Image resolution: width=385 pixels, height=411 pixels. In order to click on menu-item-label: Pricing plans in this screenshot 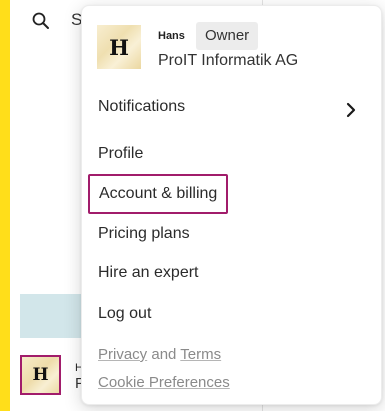, I will do `click(144, 233)`.